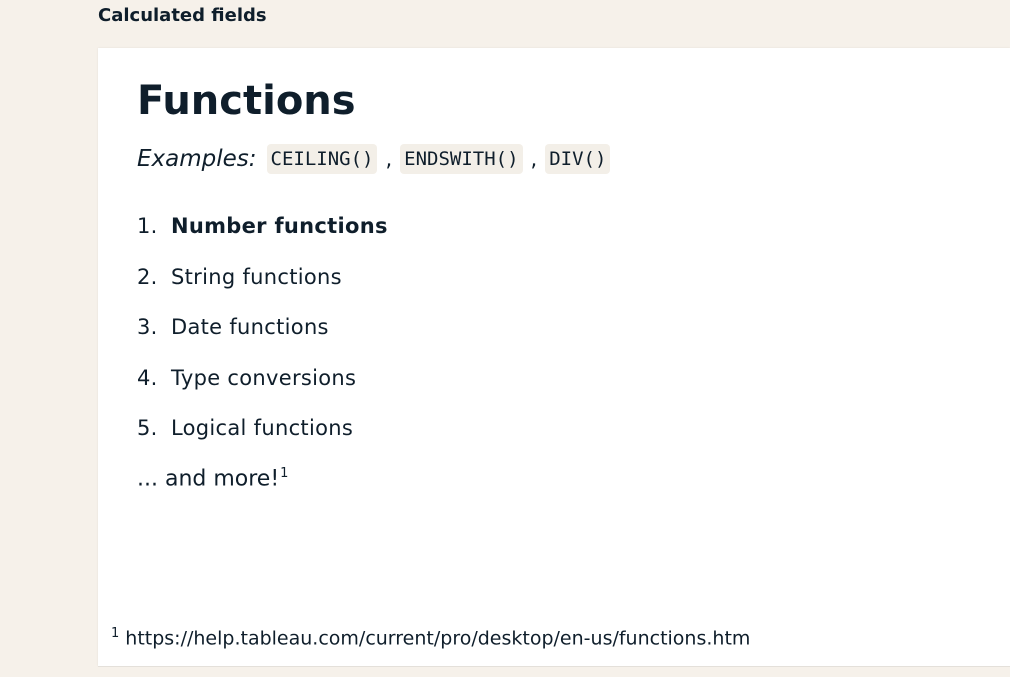 The height and width of the screenshot is (677, 1010). Describe the element at coordinates (250, 327) in the screenshot. I see `list-label: Date functions` at that location.